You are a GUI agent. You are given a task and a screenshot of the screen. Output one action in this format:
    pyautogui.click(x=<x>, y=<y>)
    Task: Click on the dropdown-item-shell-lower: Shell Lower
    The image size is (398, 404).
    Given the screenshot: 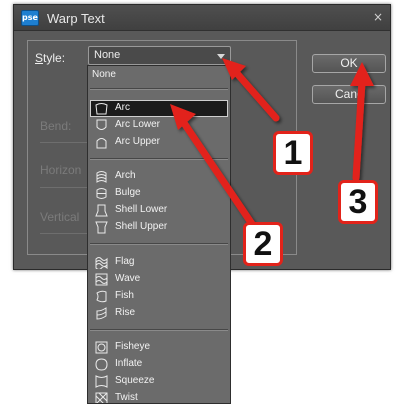 What is the action you would take?
    pyautogui.click(x=159, y=210)
    